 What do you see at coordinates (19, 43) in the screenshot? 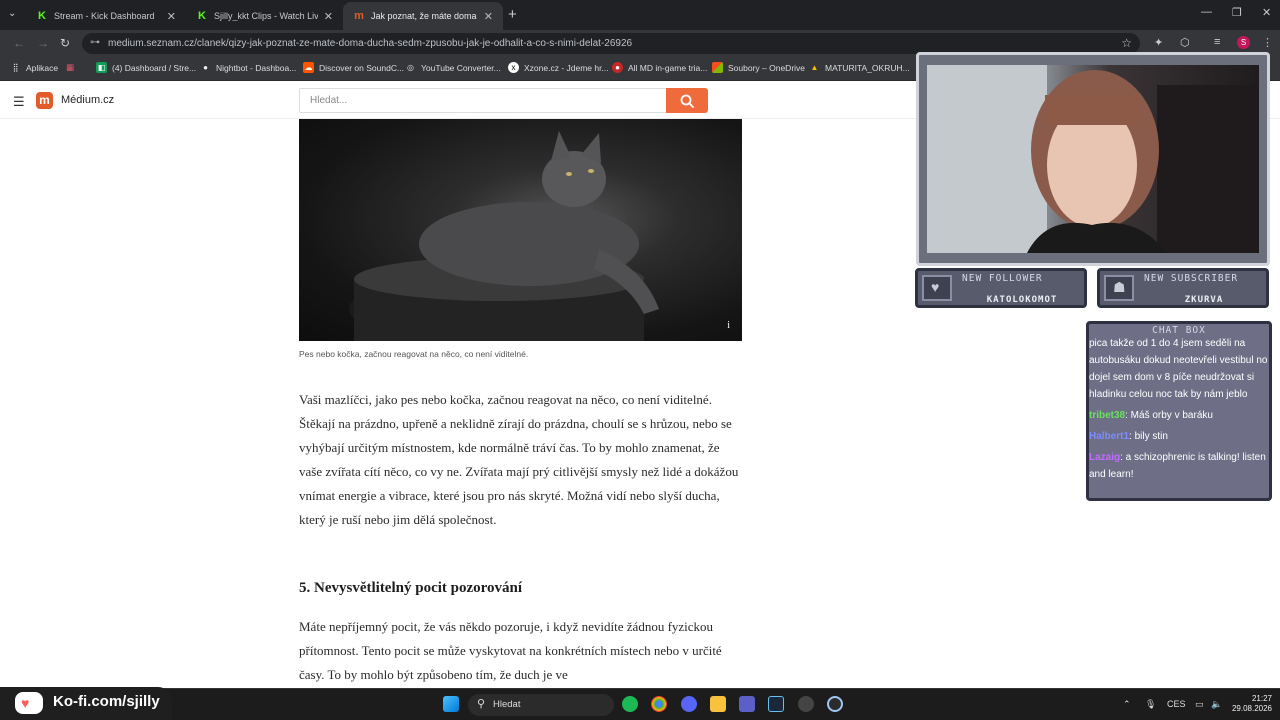
I see `back-arrow-icon: ←` at bounding box center [19, 43].